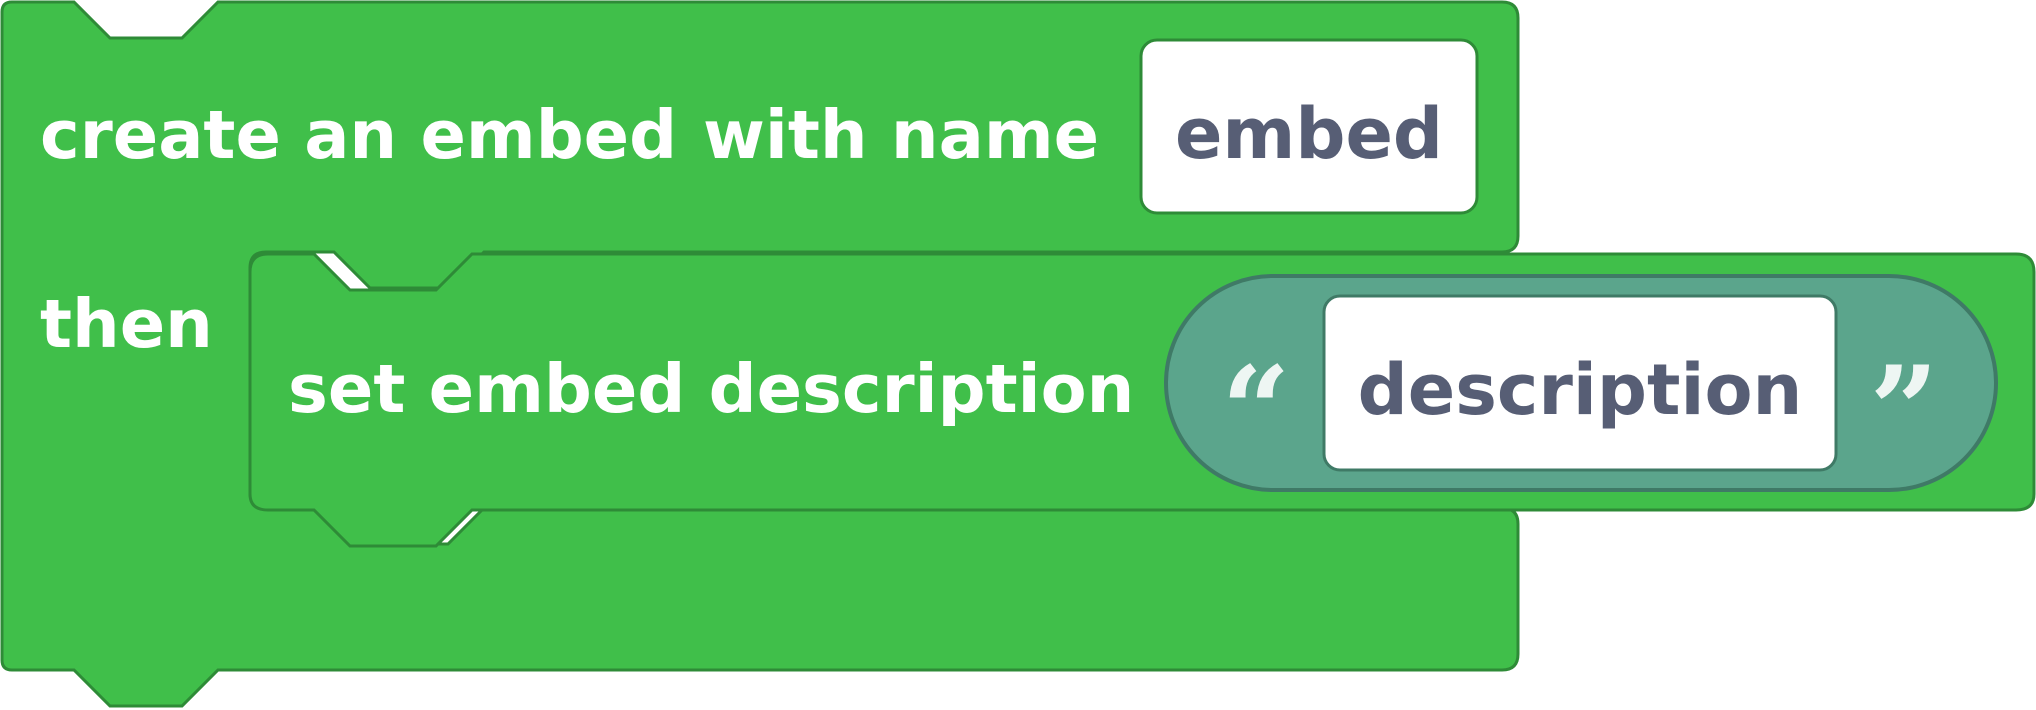 The image size is (2036, 710). What do you see at coordinates (126, 324) in the screenshot?
I see `then-label: then` at bounding box center [126, 324].